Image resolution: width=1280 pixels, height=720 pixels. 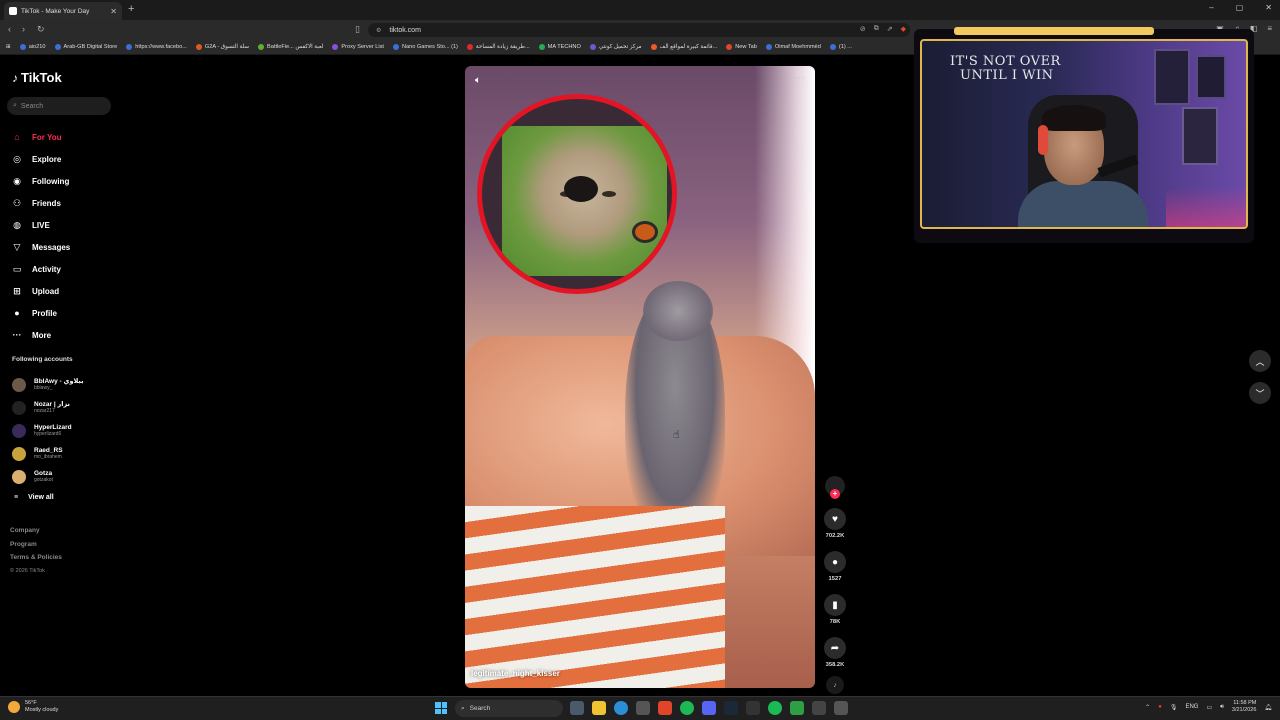 I want to click on account-name: Raed_RS, so click(x=48, y=450).